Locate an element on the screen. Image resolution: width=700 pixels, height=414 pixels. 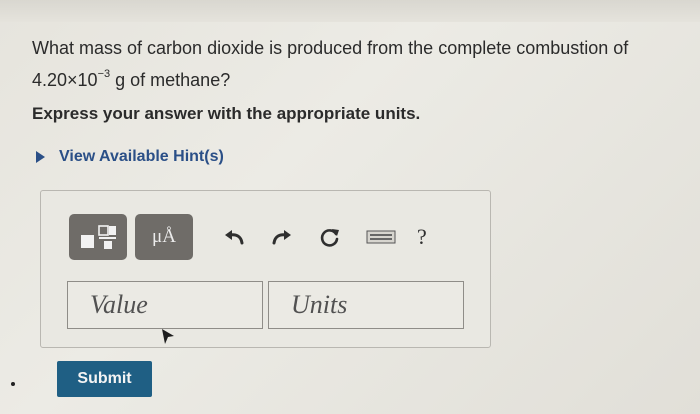
reset-button is located at coordinates (330, 237).